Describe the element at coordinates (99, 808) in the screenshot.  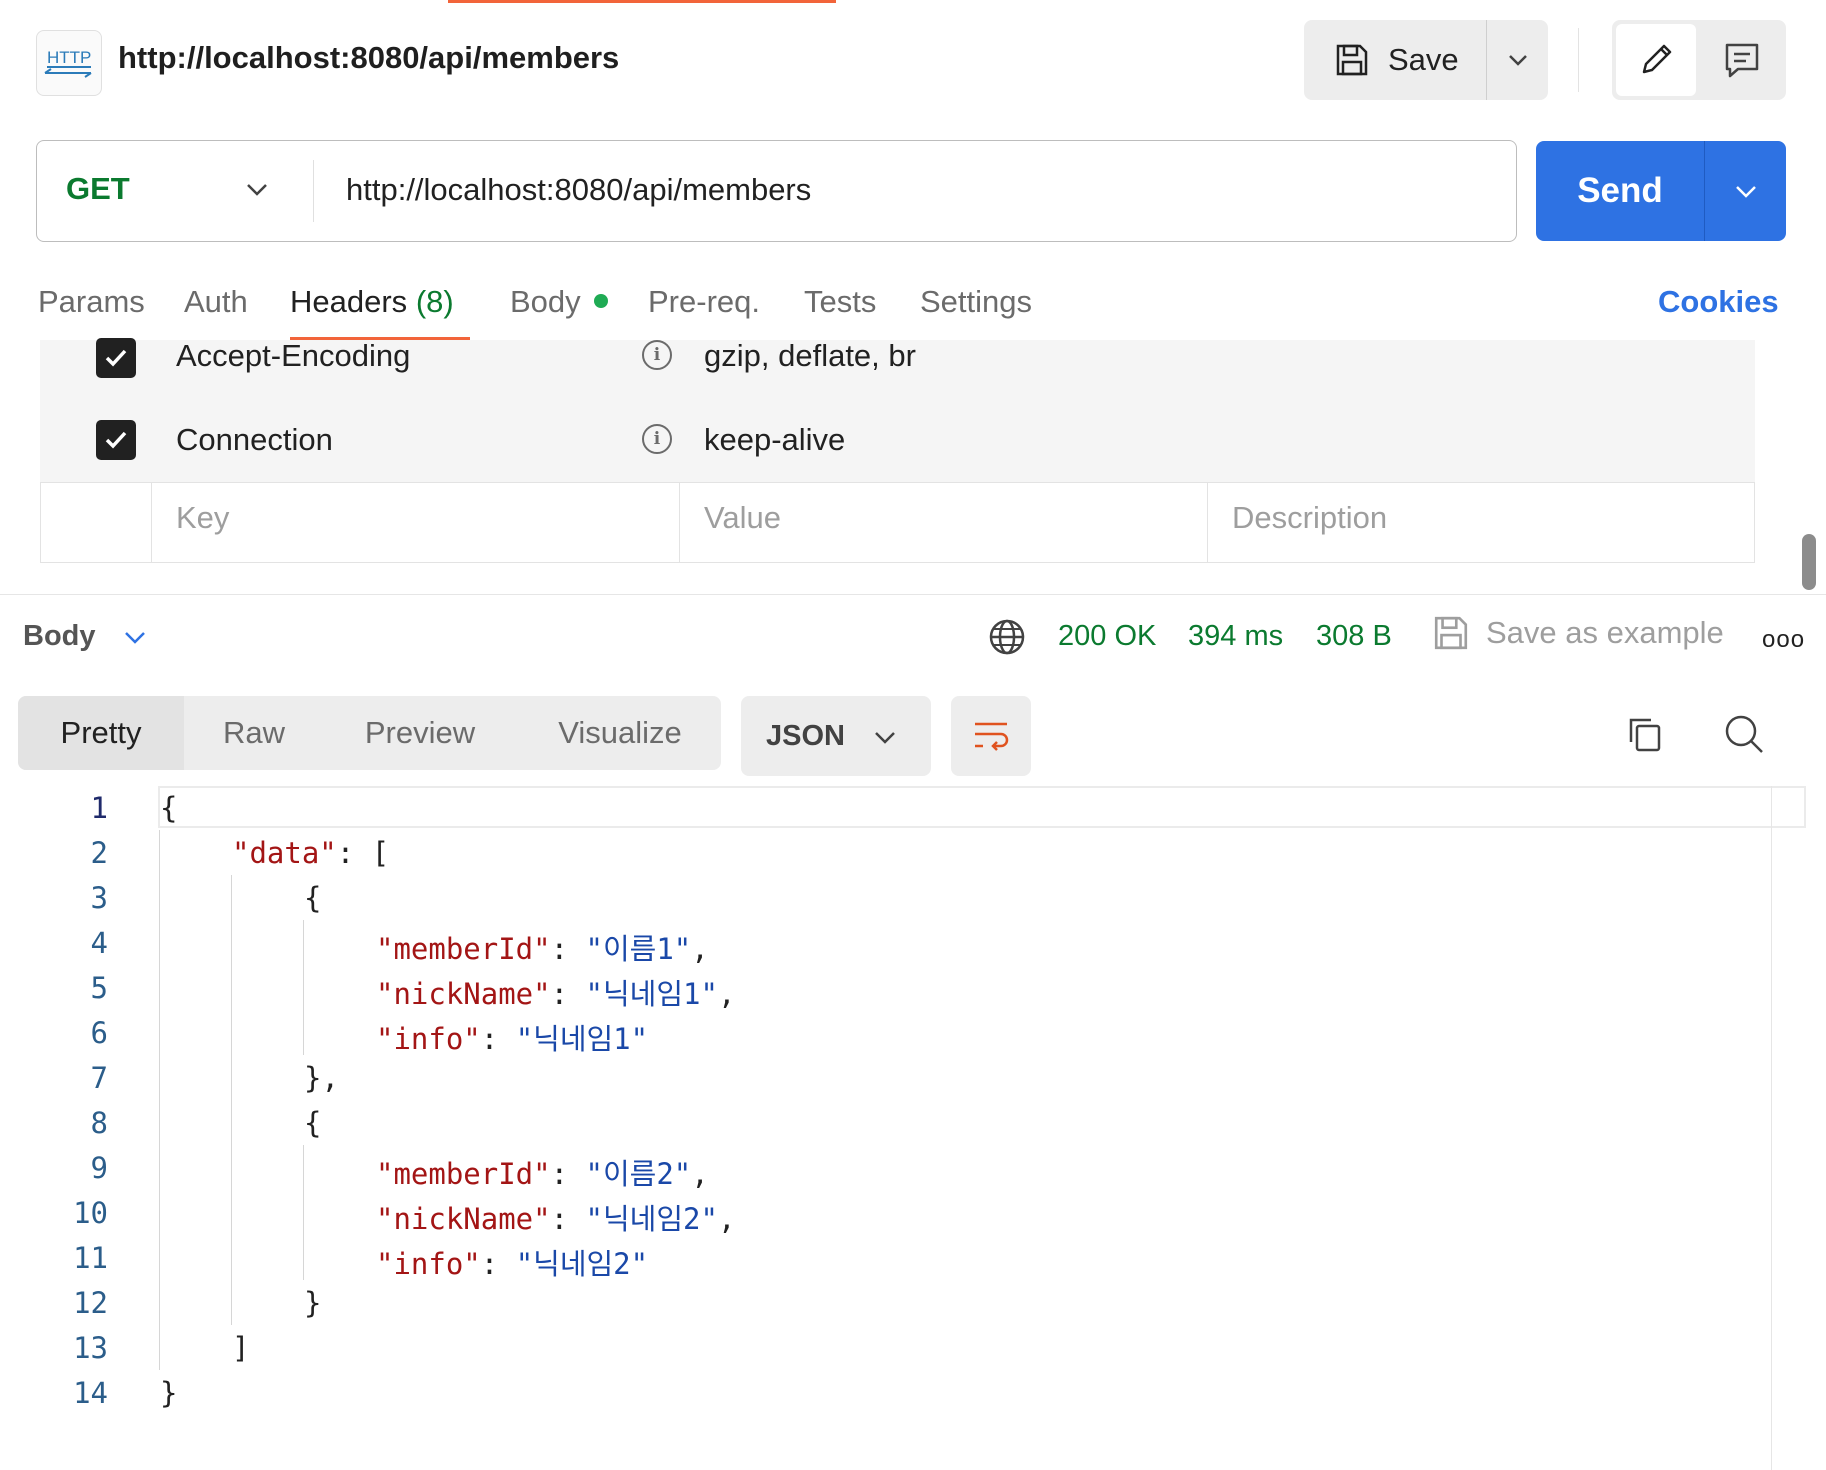
I see `line-number: 1` at that location.